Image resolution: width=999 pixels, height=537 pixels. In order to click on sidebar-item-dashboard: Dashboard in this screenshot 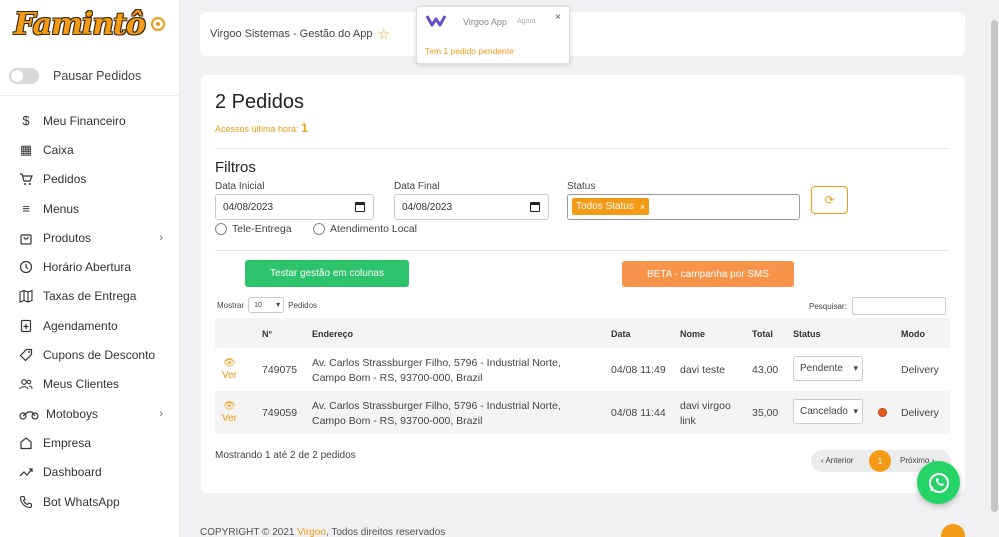, I will do `click(89, 472)`.